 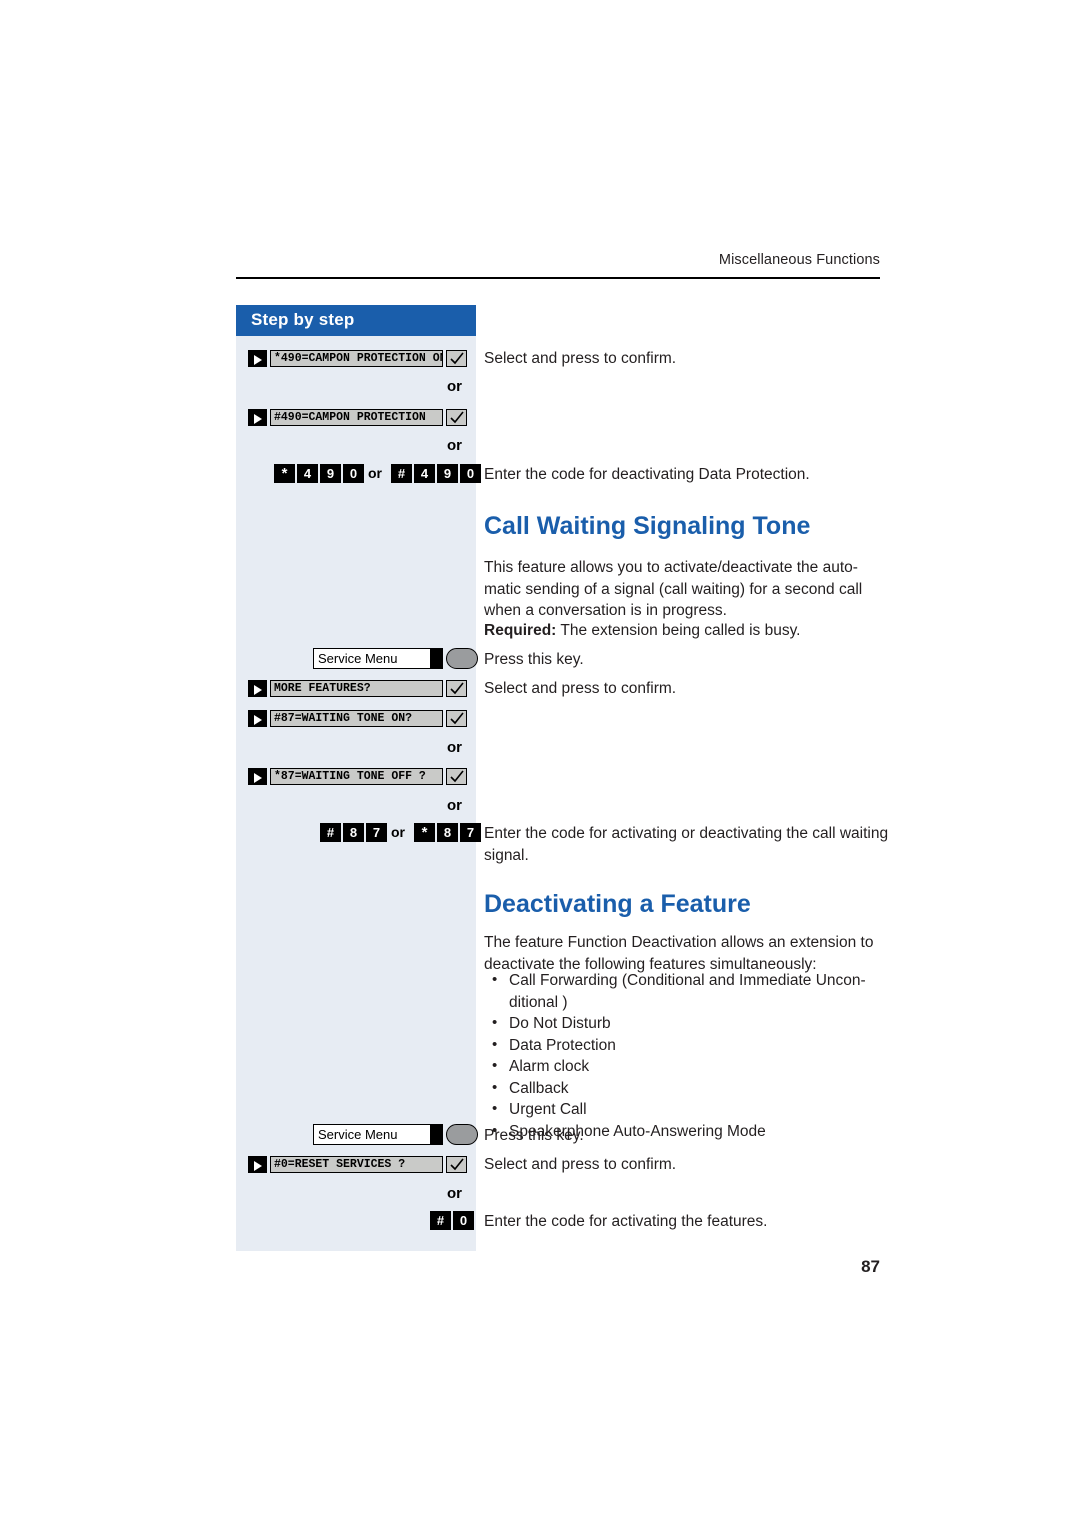 What do you see at coordinates (687, 1088) in the screenshot?
I see `list-item: Callback` at bounding box center [687, 1088].